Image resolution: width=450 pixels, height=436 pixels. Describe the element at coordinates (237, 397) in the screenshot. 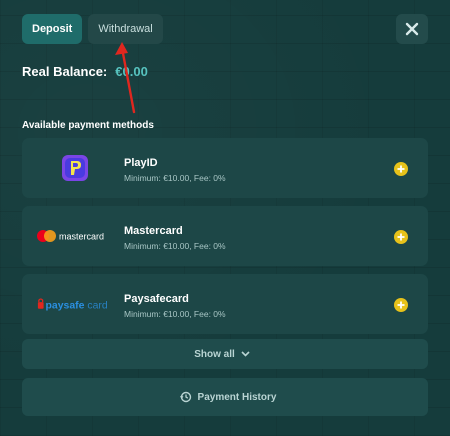

I see `payment-history-label: Payment History` at that location.